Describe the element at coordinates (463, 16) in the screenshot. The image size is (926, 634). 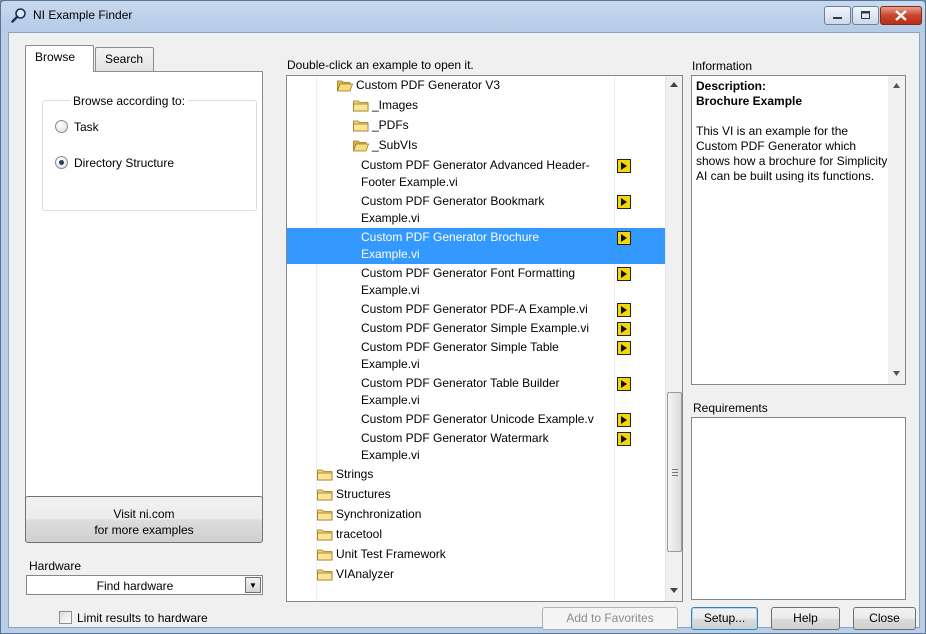
I see `title-bar: NI Example Finder` at that location.